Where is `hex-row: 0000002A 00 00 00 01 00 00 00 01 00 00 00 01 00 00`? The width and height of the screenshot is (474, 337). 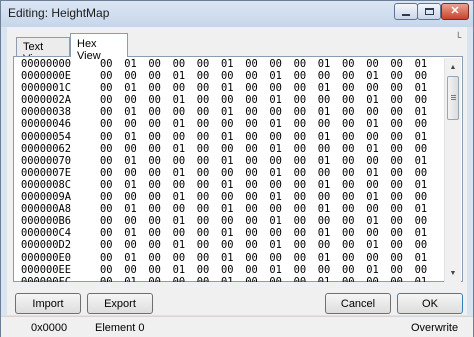 hex-row: 0000002A 00 00 00 01 00 00 00 01 00 00 00 01 00 00 is located at coordinates (230, 100).